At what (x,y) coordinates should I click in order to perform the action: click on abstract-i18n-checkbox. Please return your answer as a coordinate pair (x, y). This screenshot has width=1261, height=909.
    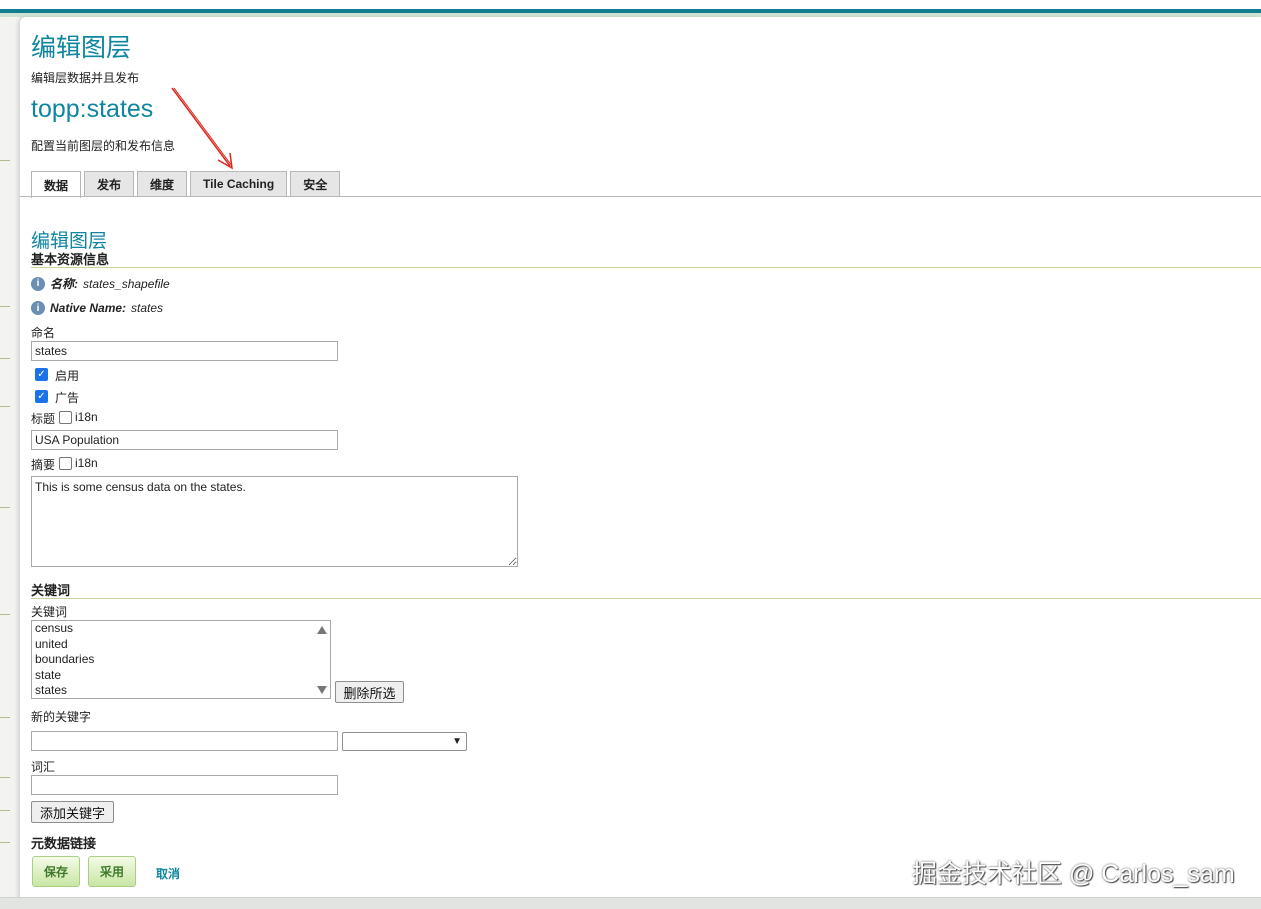
    Looking at the image, I should click on (65, 463).